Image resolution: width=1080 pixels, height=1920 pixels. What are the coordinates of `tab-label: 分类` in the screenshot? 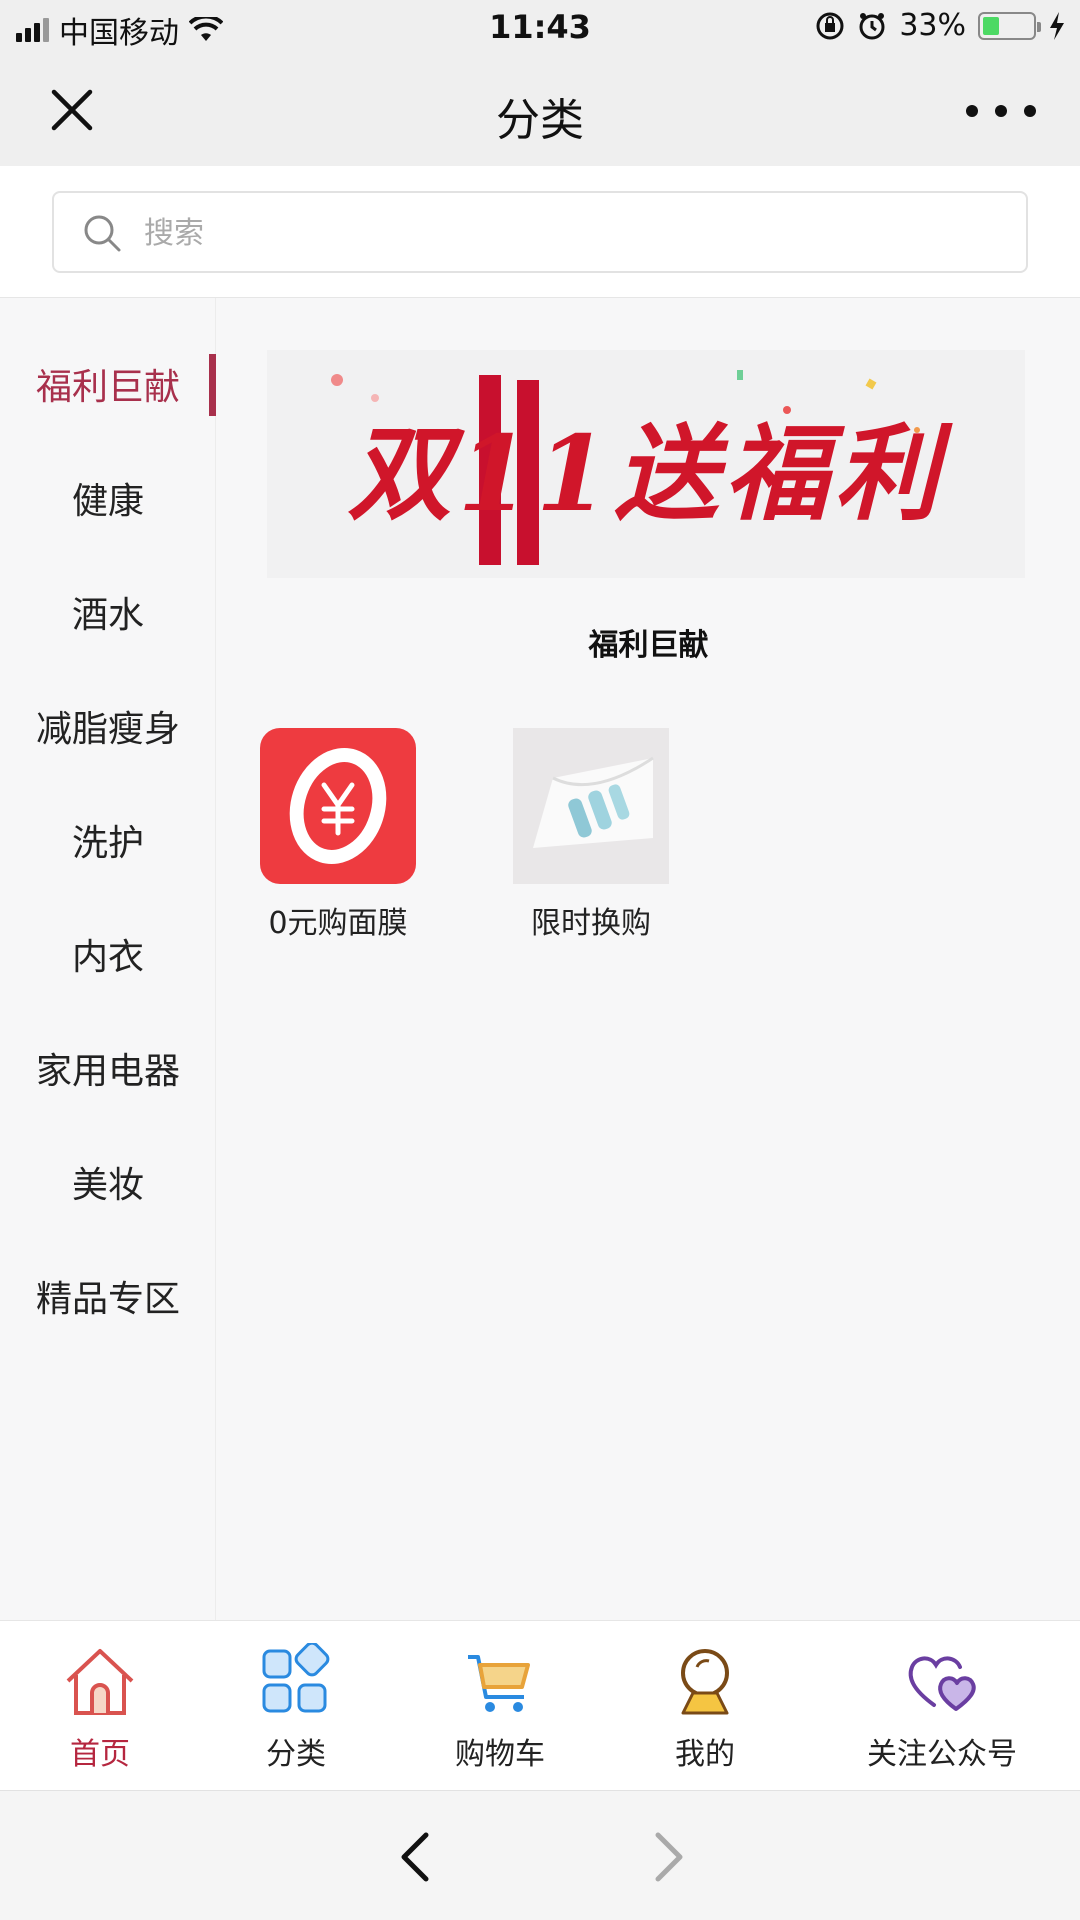 It's located at (296, 1754).